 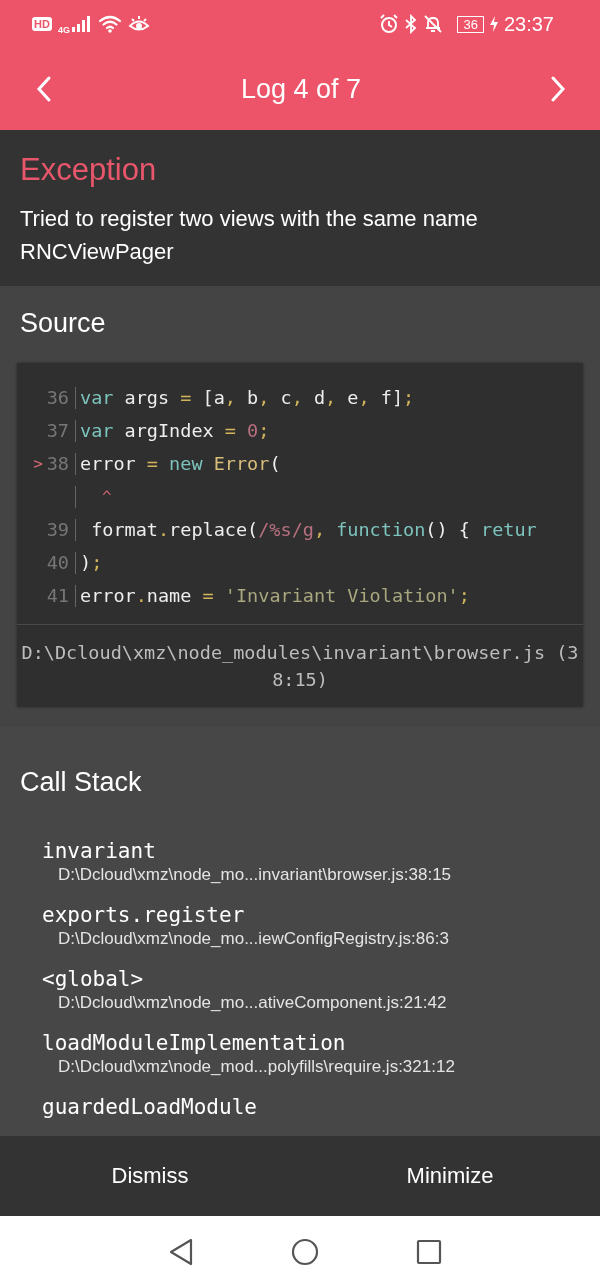 What do you see at coordinates (313, 529) in the screenshot?
I see `code-line: format.replace(/%s/g, function() { retur` at bounding box center [313, 529].